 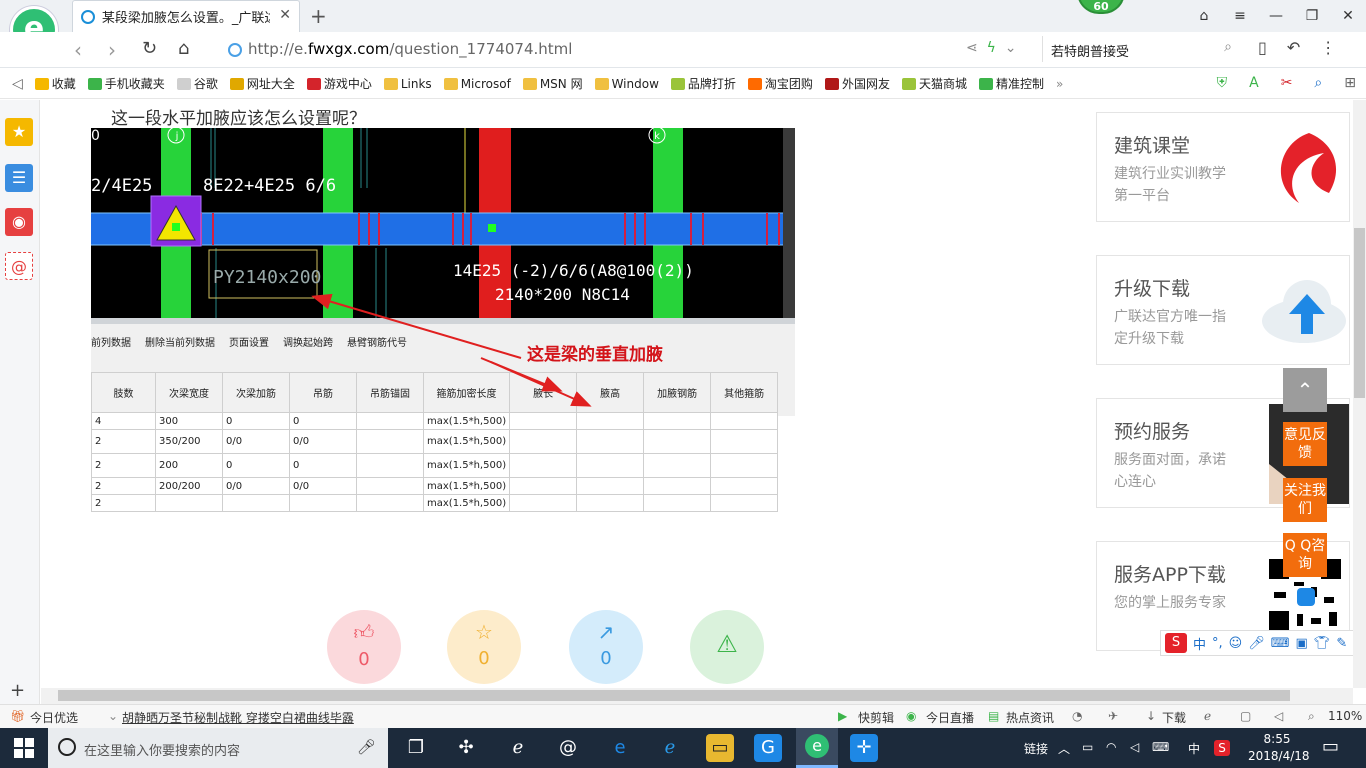 I want to click on like-button: 👍︎ 0, so click(x=364, y=647).